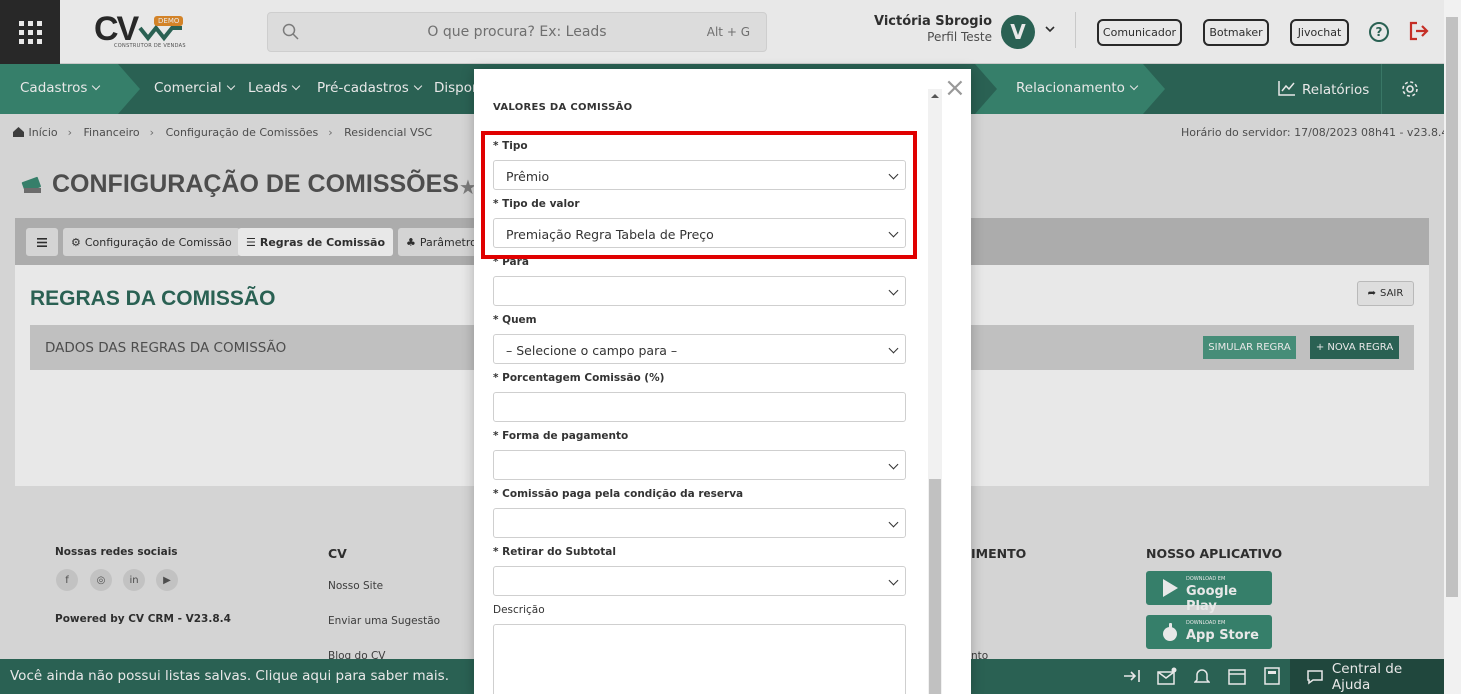 The height and width of the screenshot is (694, 1461). I want to click on descricao-textarea, so click(699, 659).